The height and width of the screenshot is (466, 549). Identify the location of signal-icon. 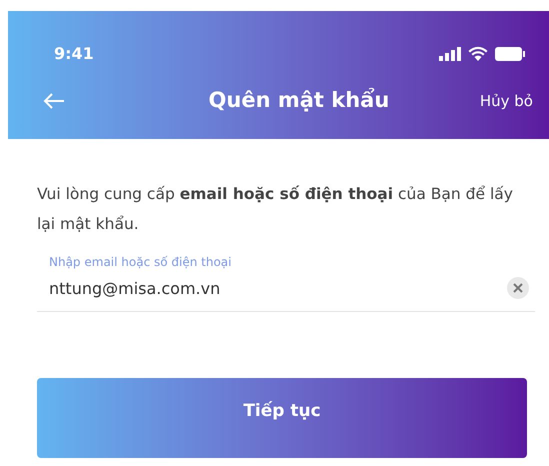
(450, 53).